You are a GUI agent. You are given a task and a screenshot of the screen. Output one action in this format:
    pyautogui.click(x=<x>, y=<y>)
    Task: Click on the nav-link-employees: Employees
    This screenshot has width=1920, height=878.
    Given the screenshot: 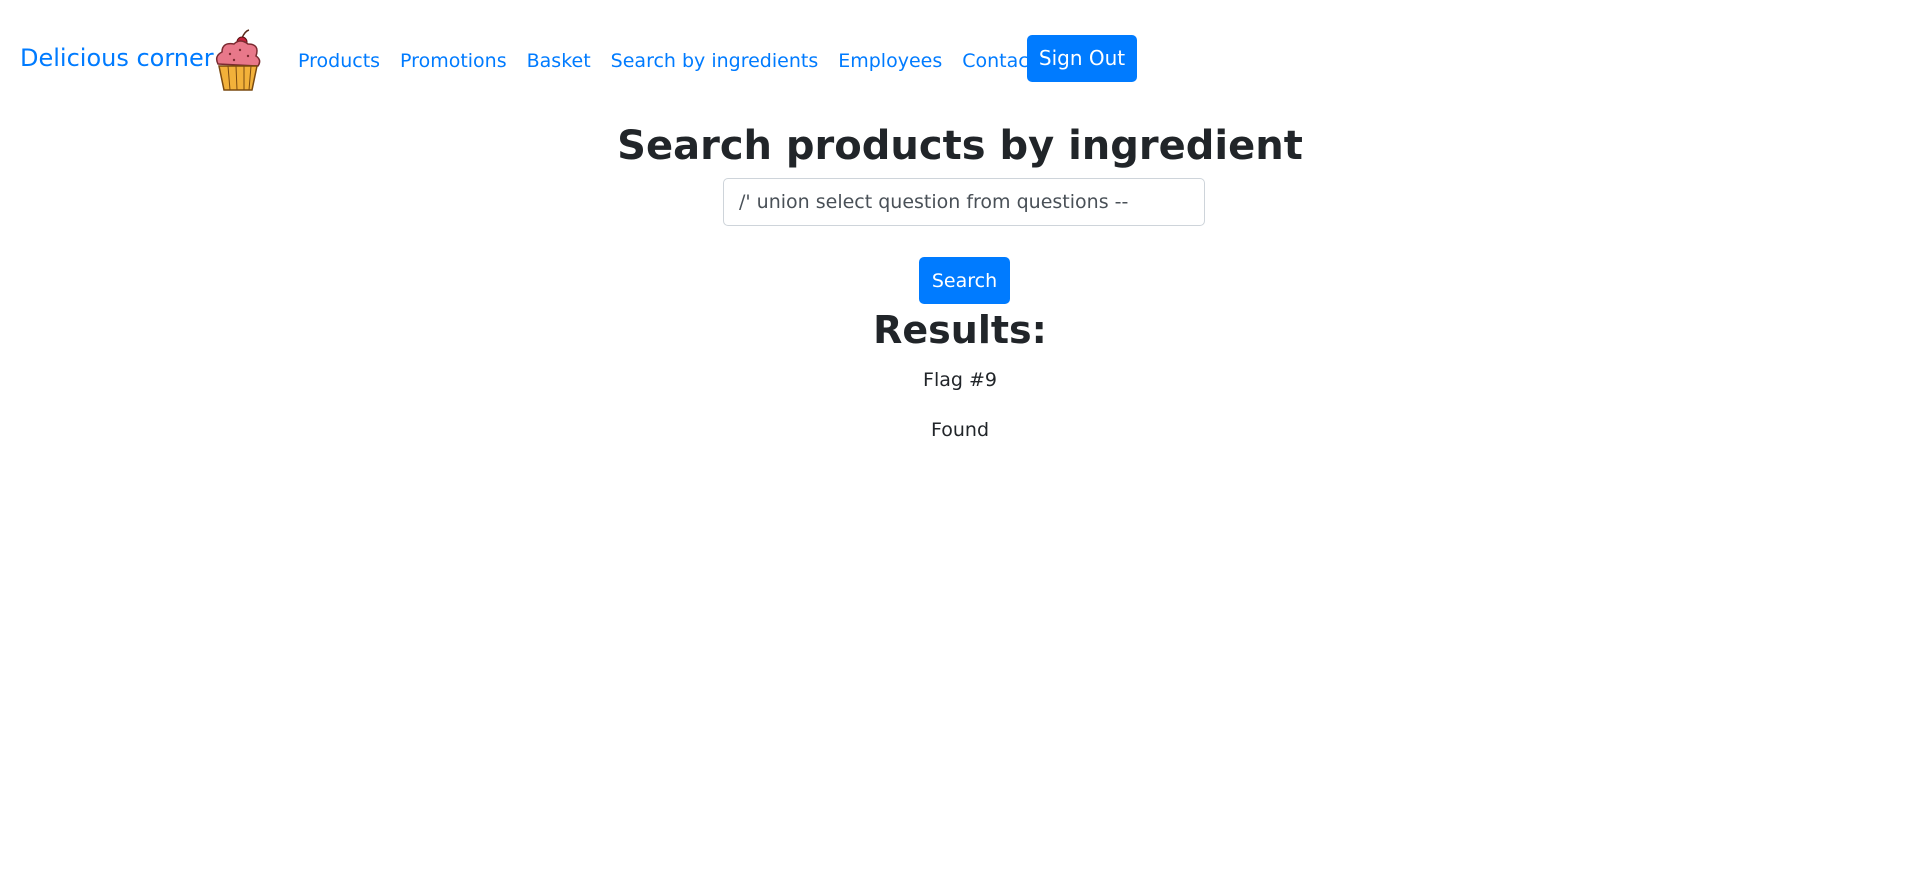 What is the action you would take?
    pyautogui.click(x=890, y=61)
    